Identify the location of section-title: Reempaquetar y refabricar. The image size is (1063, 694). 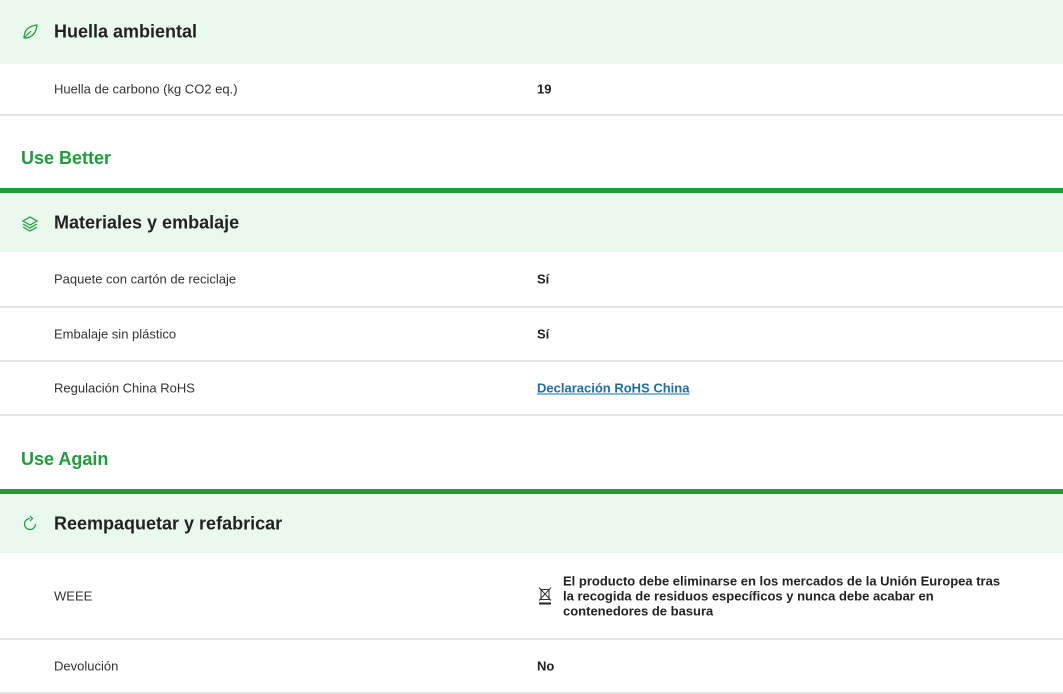
(168, 523).